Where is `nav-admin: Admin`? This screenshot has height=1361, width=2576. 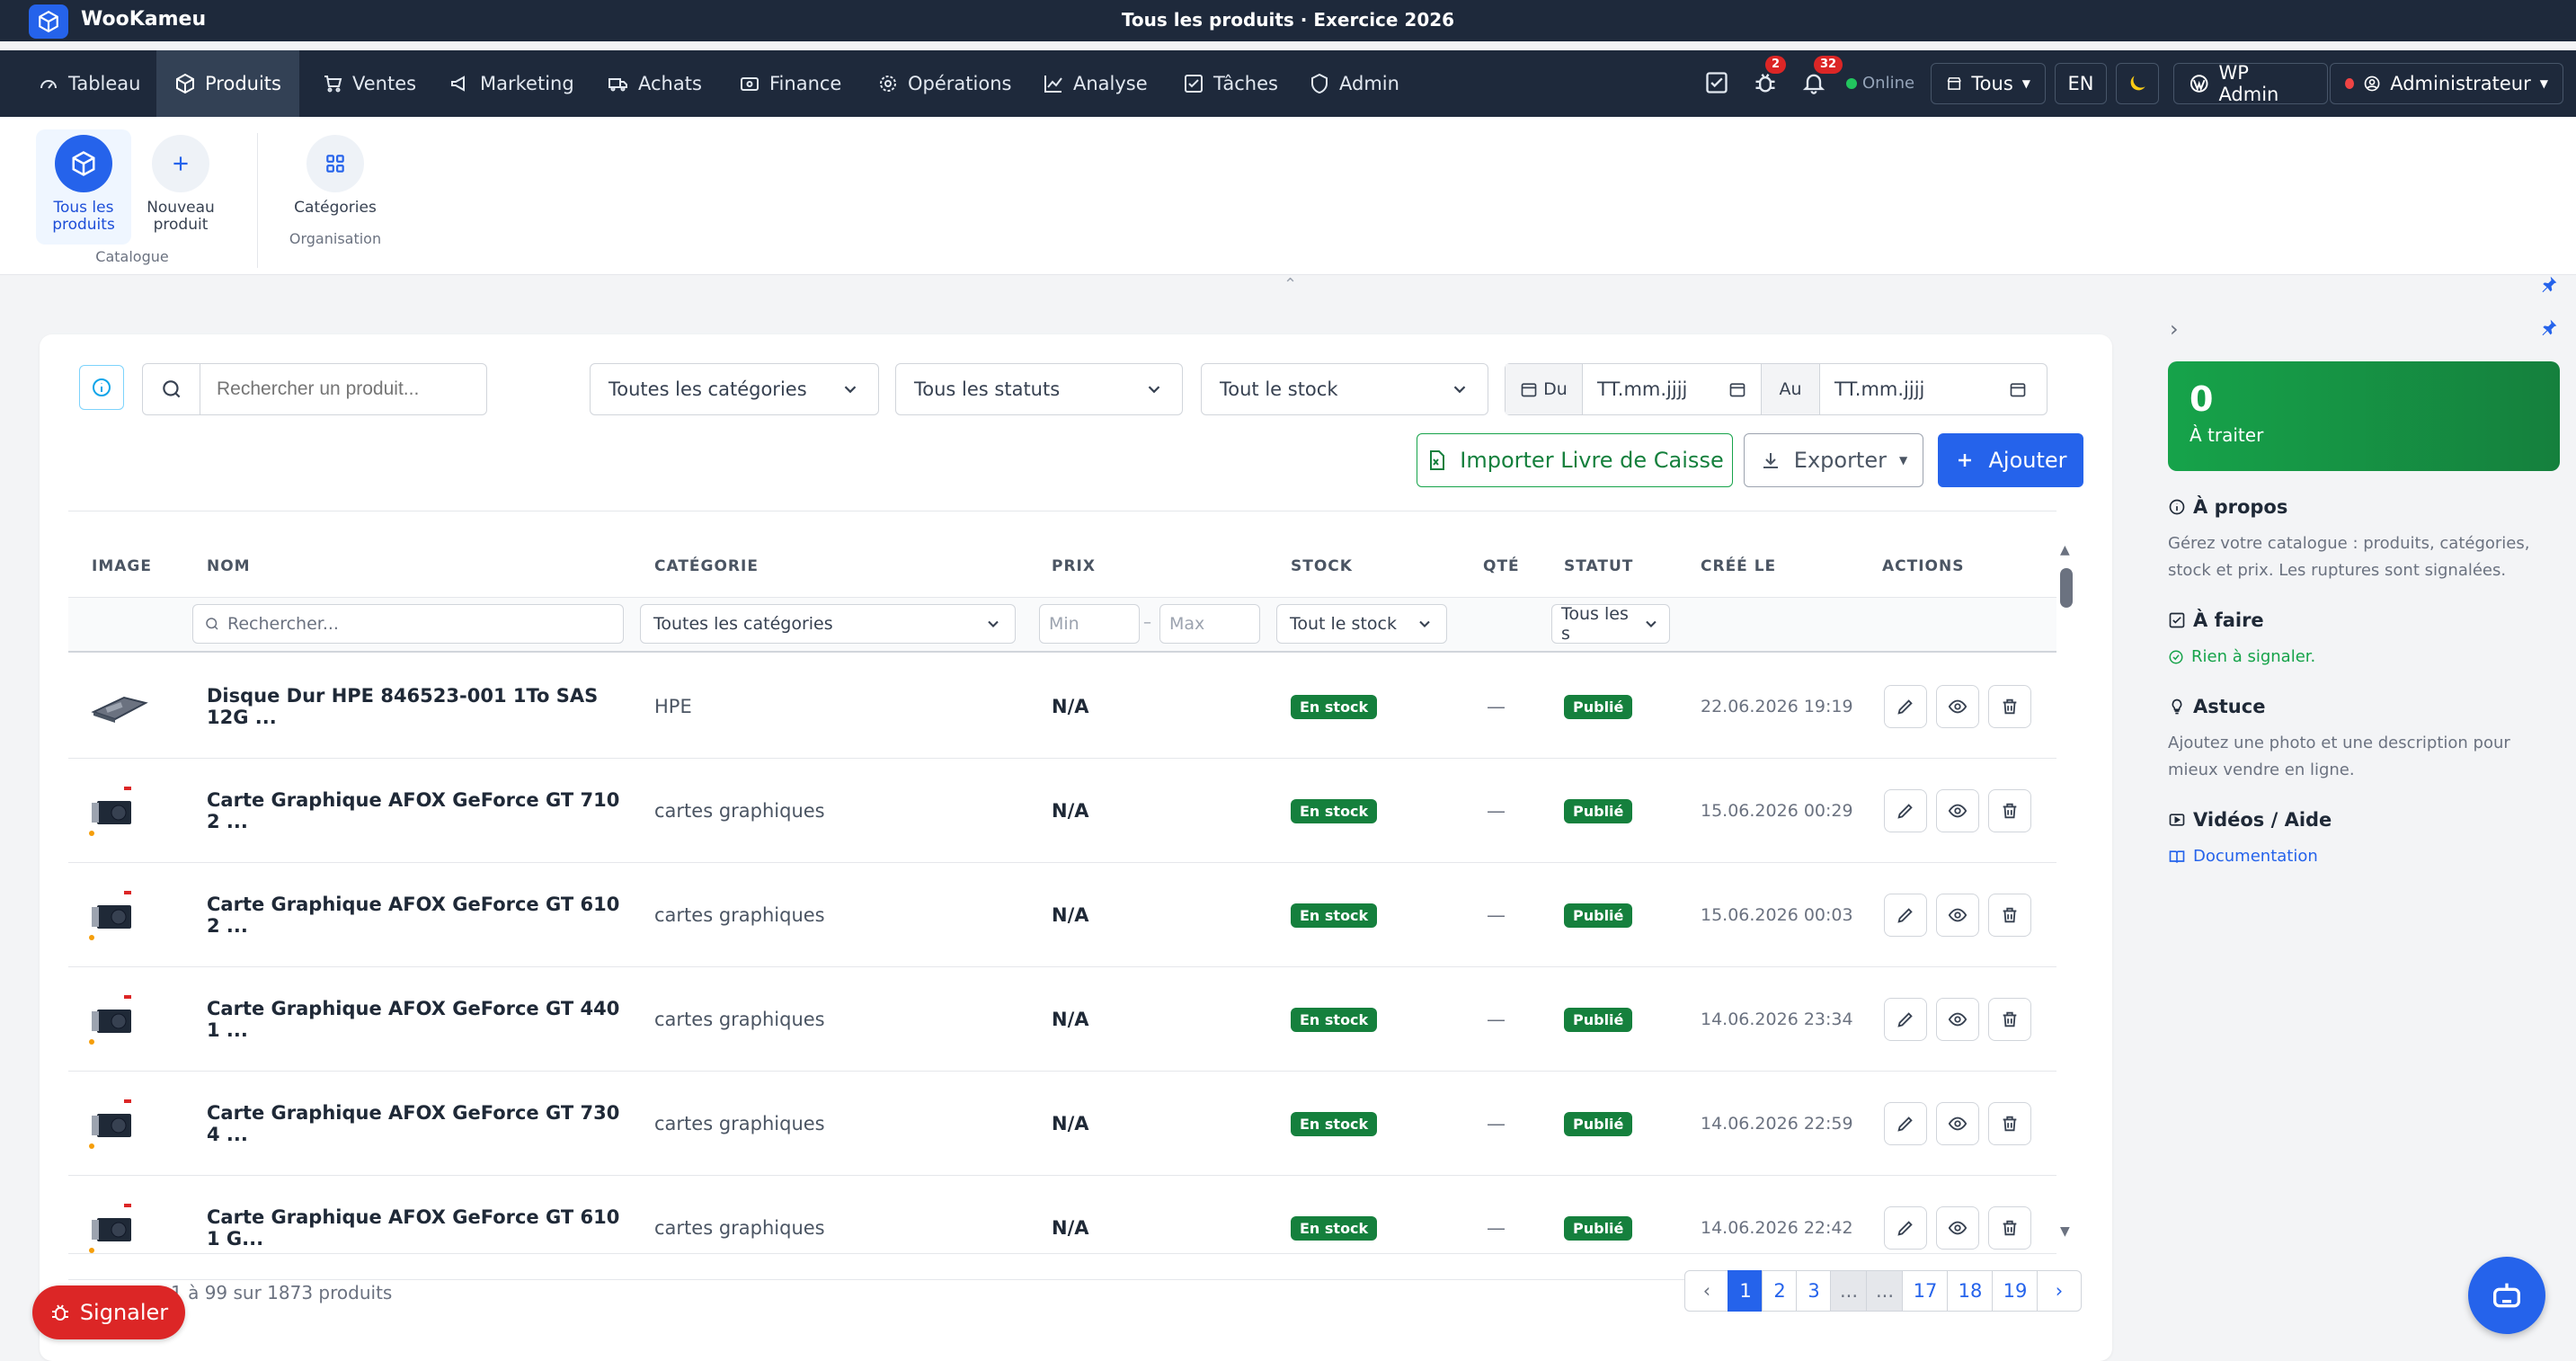 nav-admin: Admin is located at coordinates (1354, 83).